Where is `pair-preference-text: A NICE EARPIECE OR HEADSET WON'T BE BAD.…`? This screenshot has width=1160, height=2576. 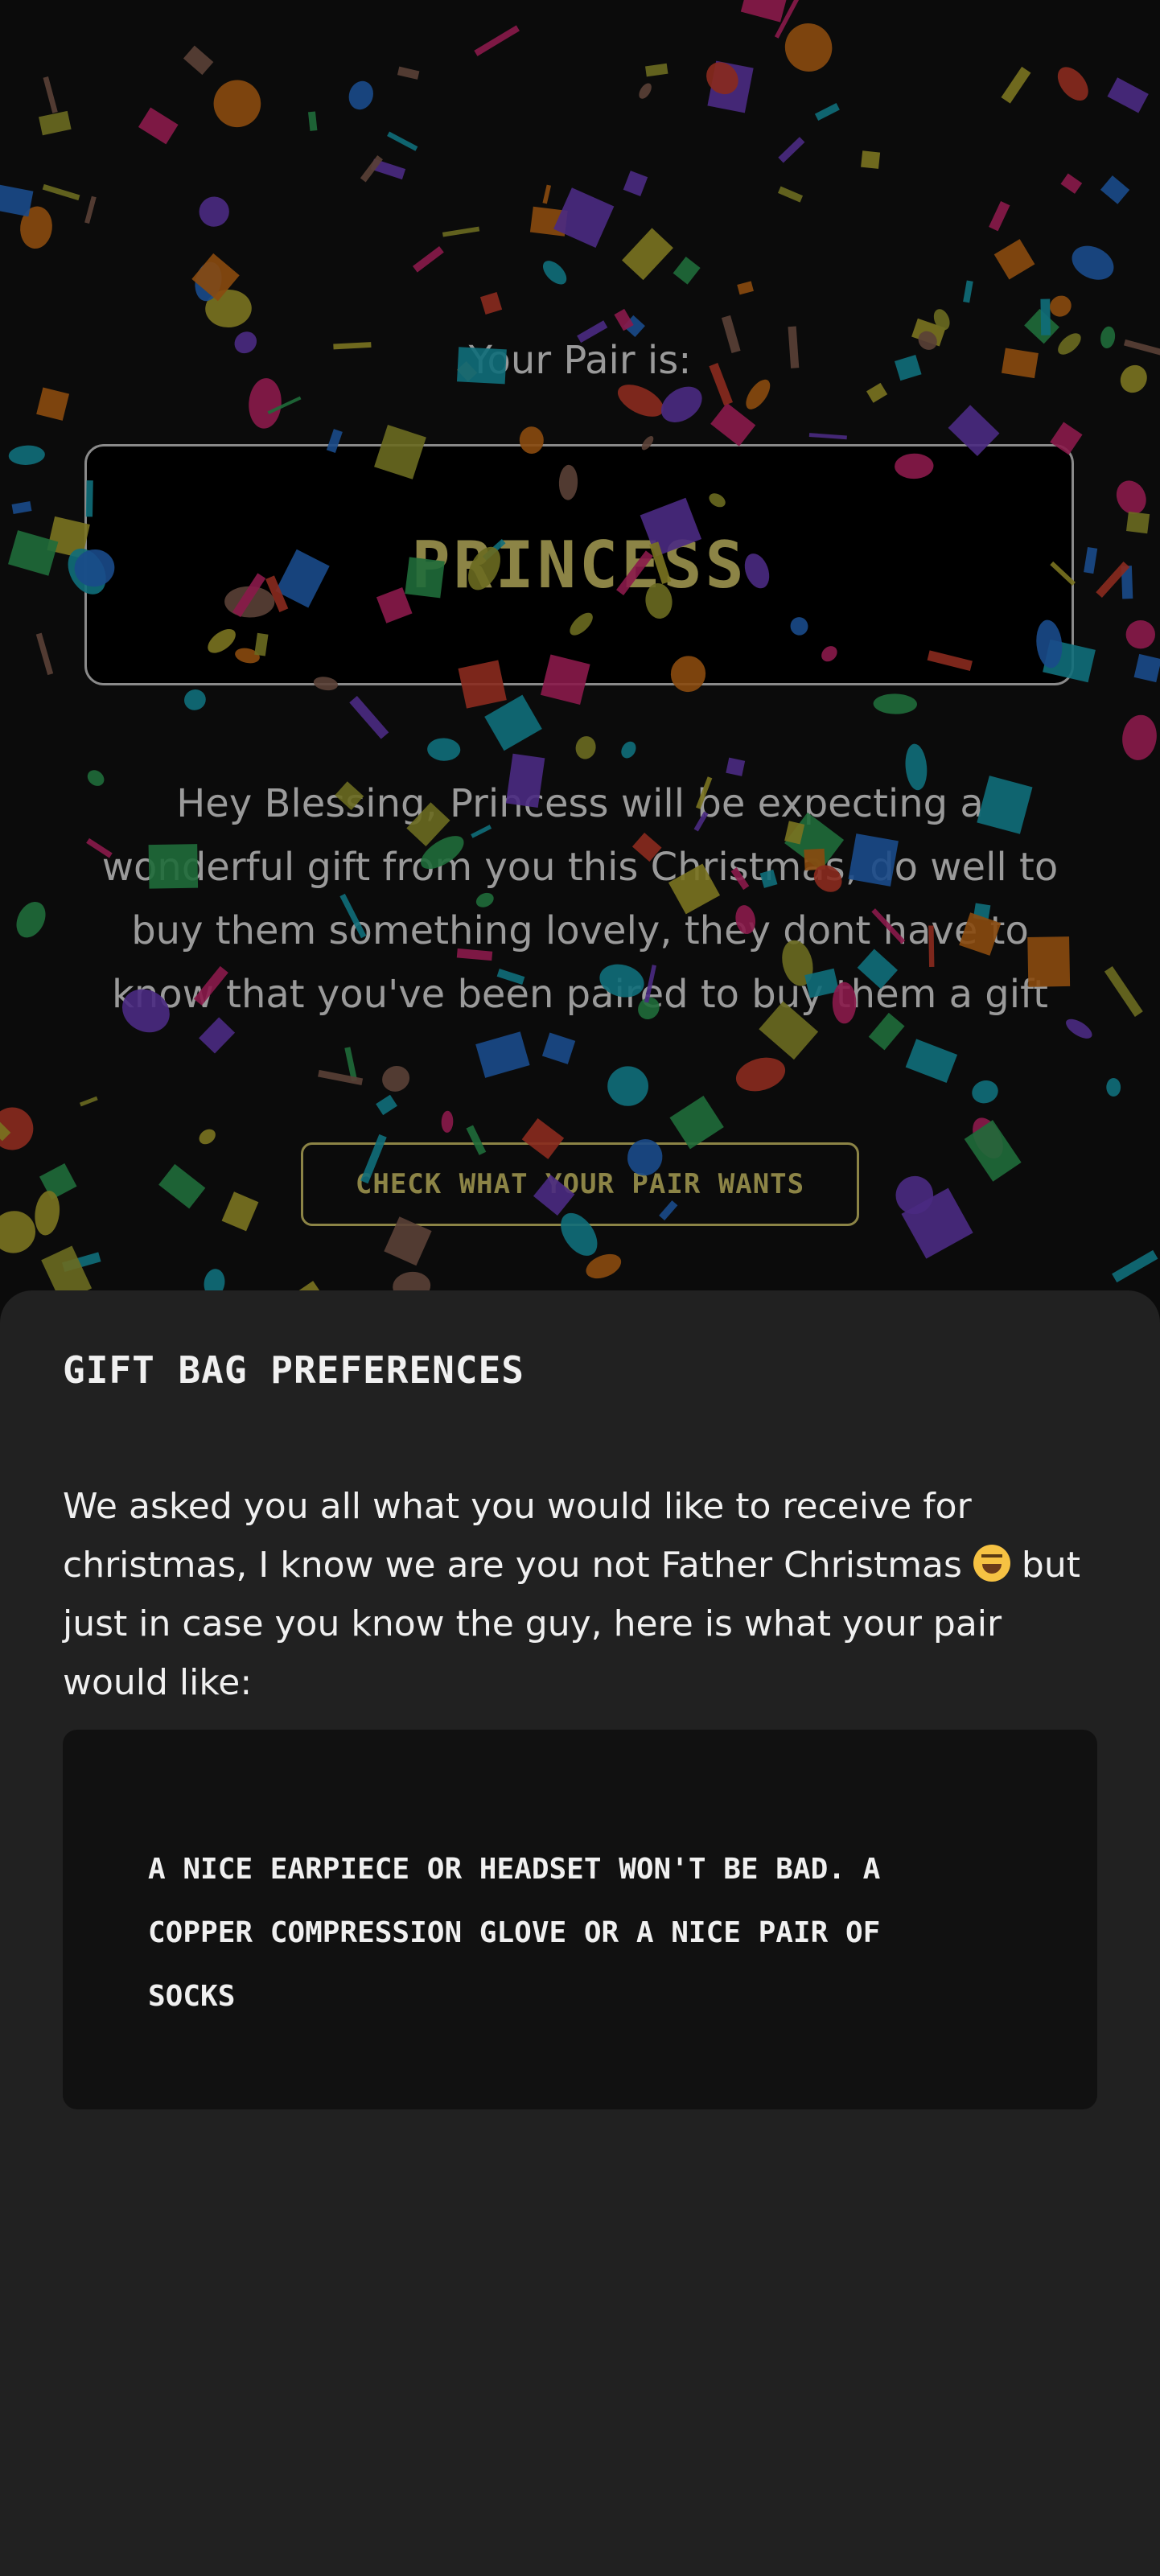 pair-preference-text: A NICE EARPIECE OR HEADSET WON'T BE BAD.… is located at coordinates (514, 1933).